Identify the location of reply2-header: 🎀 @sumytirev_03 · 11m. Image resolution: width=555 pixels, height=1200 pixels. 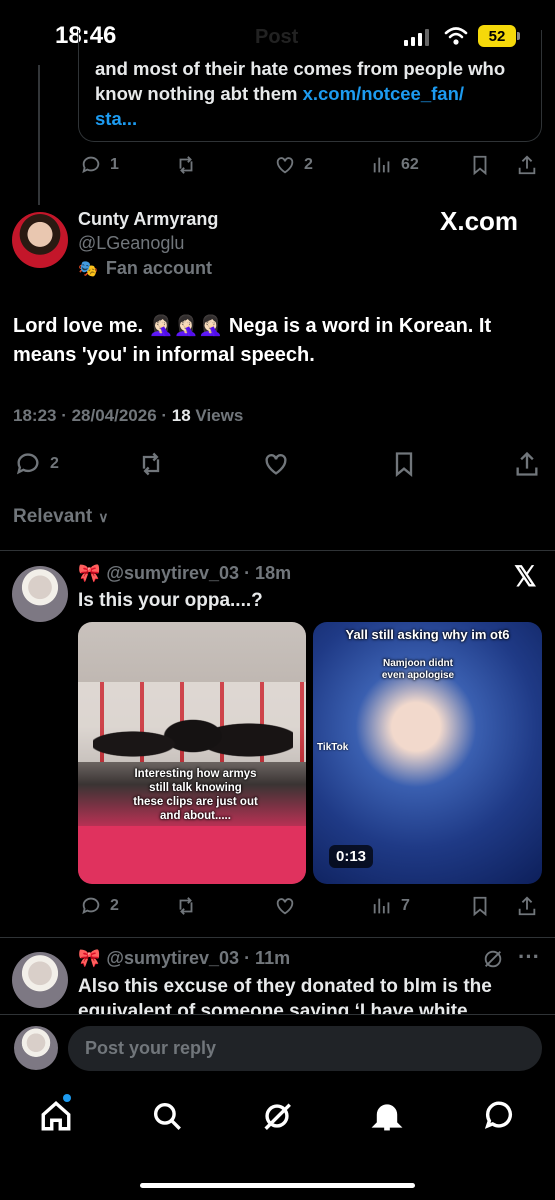
(184, 958).